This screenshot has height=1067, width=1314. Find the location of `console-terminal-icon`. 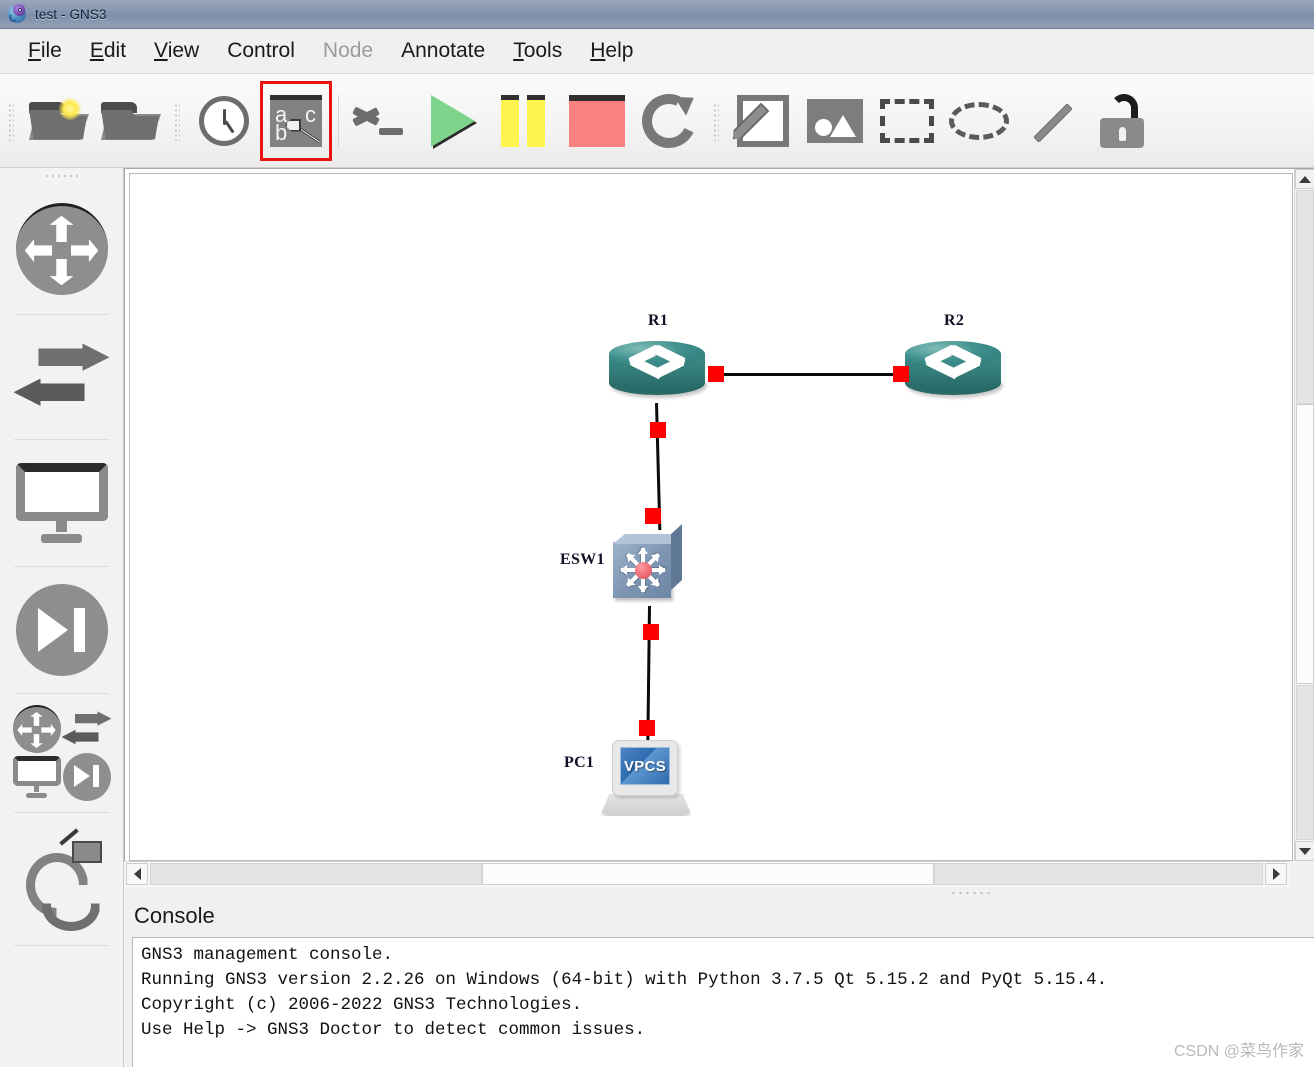

console-terminal-icon is located at coordinates (380, 121).